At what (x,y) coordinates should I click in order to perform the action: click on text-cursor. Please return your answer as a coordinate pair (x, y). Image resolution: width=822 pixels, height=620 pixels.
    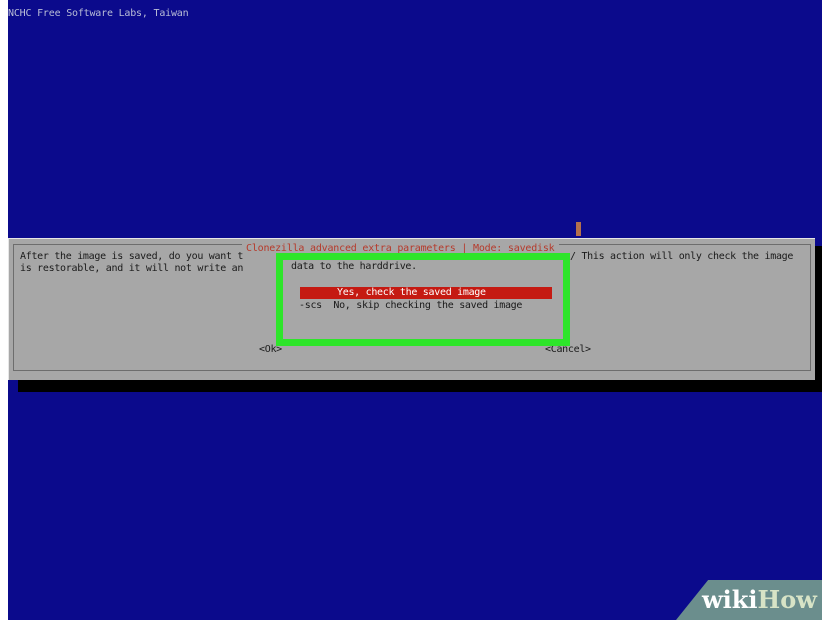
    Looking at the image, I should click on (578, 229).